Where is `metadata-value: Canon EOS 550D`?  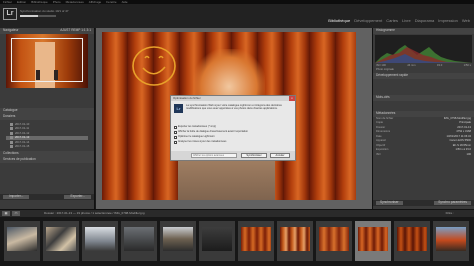 metadata-value: Canon EOS 550D is located at coordinates (460, 141).